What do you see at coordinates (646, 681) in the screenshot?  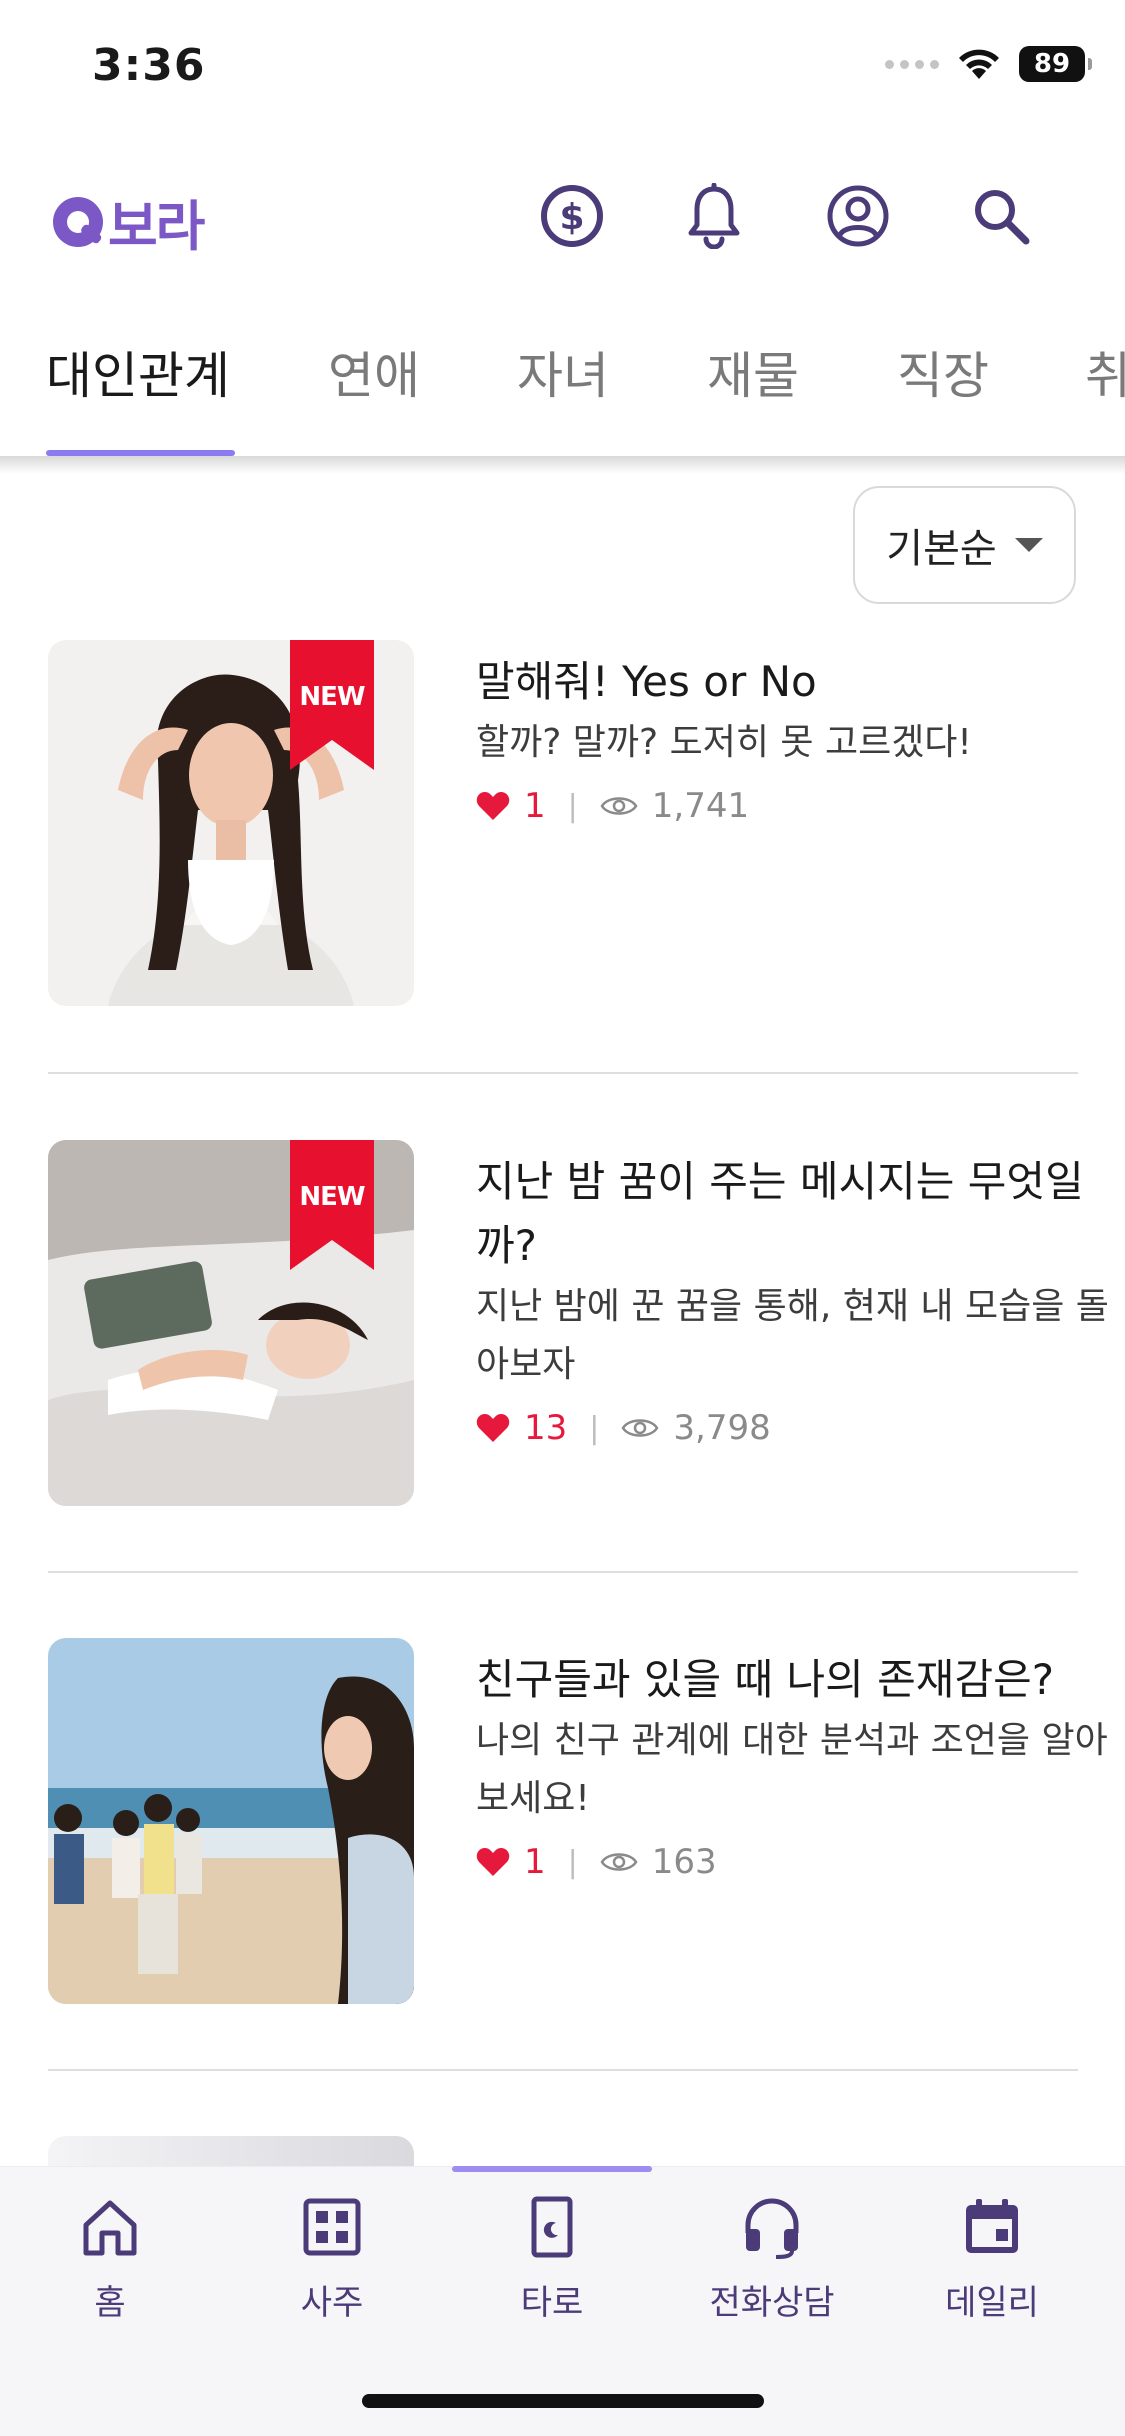 I see `item-title: 말해줘! Yes or No` at bounding box center [646, 681].